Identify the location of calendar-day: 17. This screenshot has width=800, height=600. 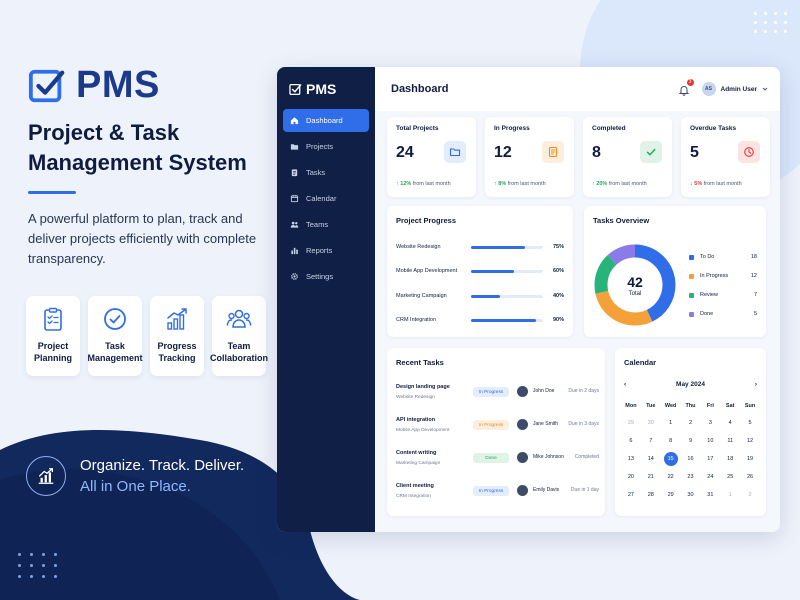
(710, 459).